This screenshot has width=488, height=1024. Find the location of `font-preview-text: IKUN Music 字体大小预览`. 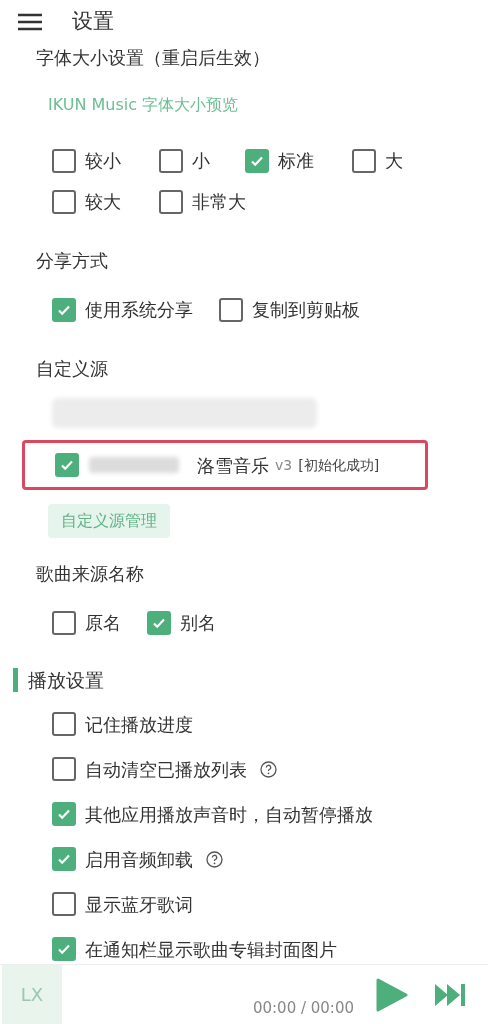

font-preview-text: IKUN Music 字体大小预览 is located at coordinates (143, 105).